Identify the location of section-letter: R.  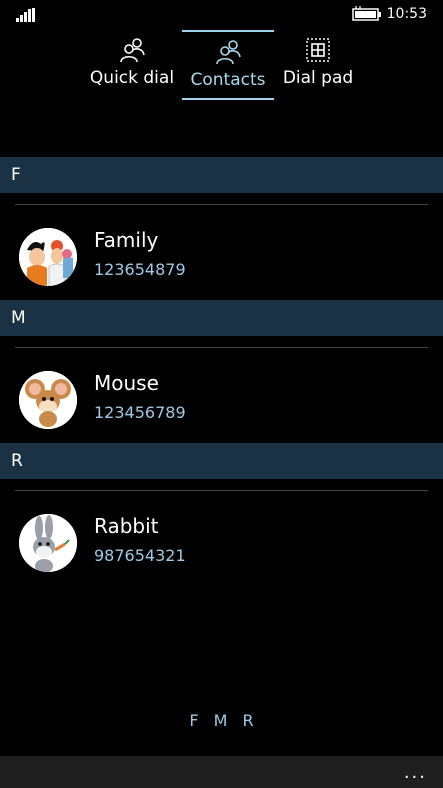
(17, 461).